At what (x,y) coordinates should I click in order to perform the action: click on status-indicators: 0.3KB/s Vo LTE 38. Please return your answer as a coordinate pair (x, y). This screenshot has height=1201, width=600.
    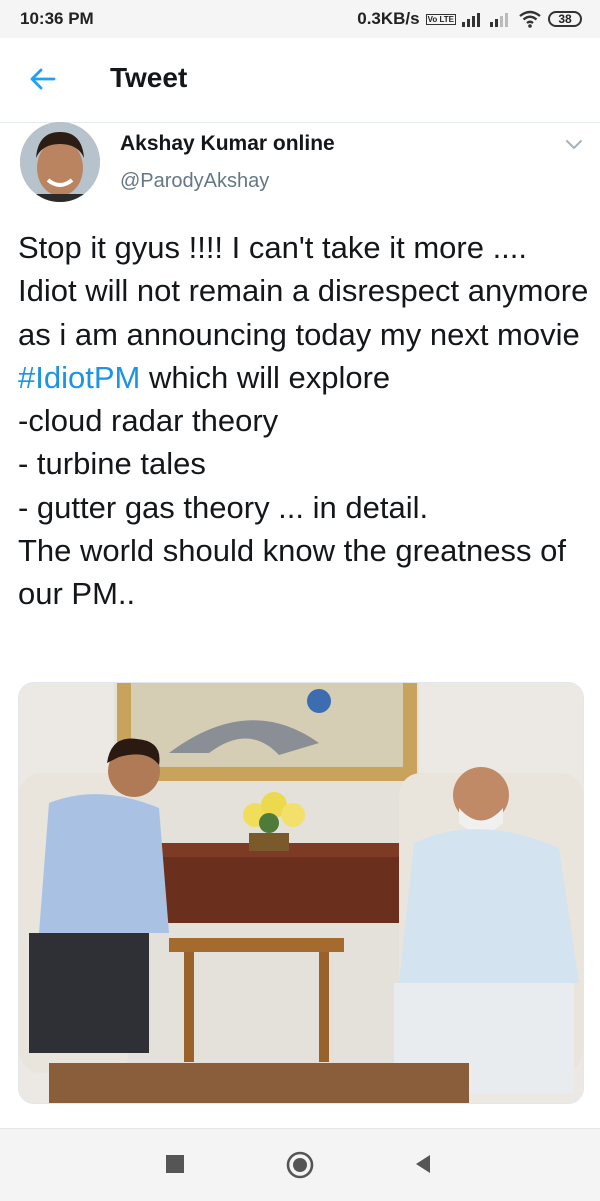
    Looking at the image, I should click on (469, 19).